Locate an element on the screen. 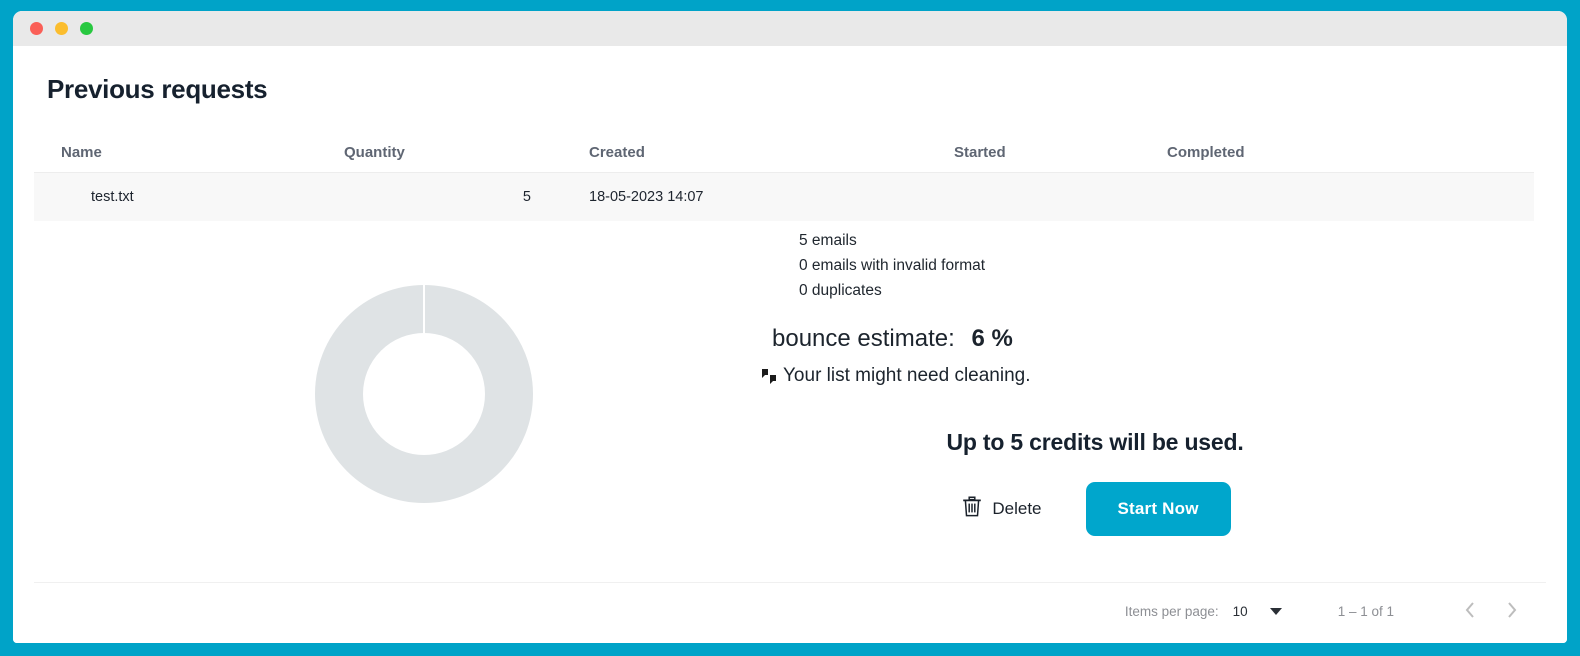 Image resolution: width=1580 pixels, height=656 pixels. bounce-estimate-label: bounce estimate: is located at coordinates (863, 339).